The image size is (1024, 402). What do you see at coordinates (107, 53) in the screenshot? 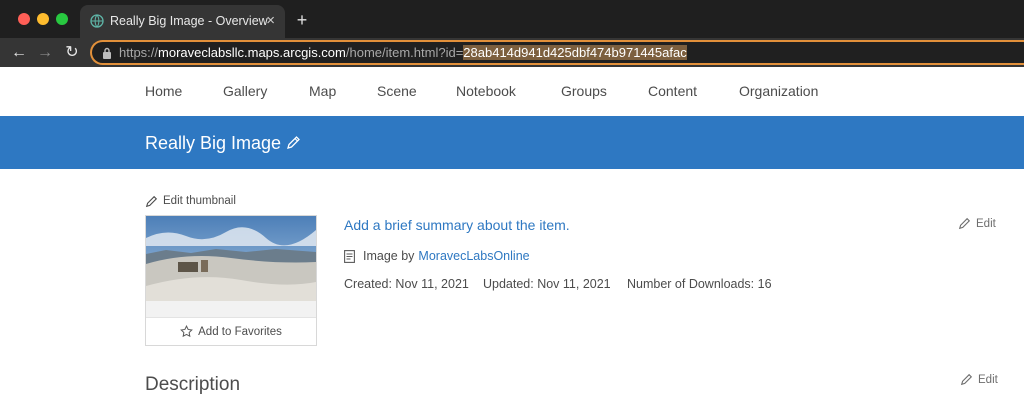
I see `lock-icon` at bounding box center [107, 53].